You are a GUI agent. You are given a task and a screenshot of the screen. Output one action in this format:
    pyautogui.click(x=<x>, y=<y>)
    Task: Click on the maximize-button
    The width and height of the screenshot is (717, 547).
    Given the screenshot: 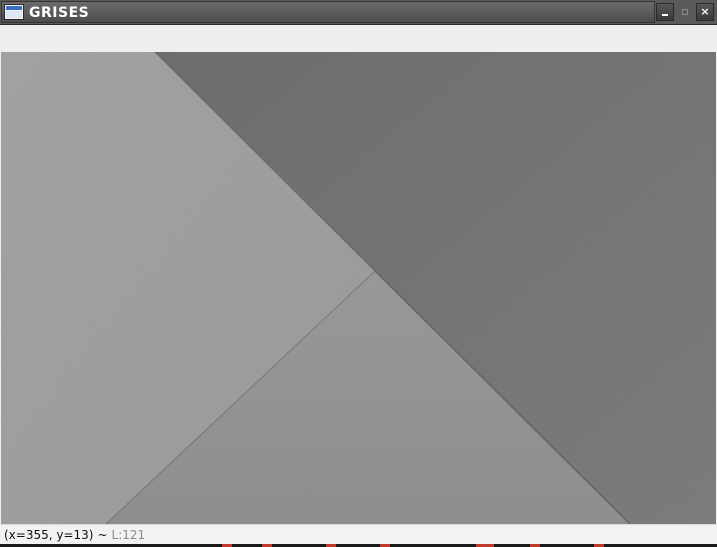 What is the action you would take?
    pyautogui.click(x=685, y=12)
    